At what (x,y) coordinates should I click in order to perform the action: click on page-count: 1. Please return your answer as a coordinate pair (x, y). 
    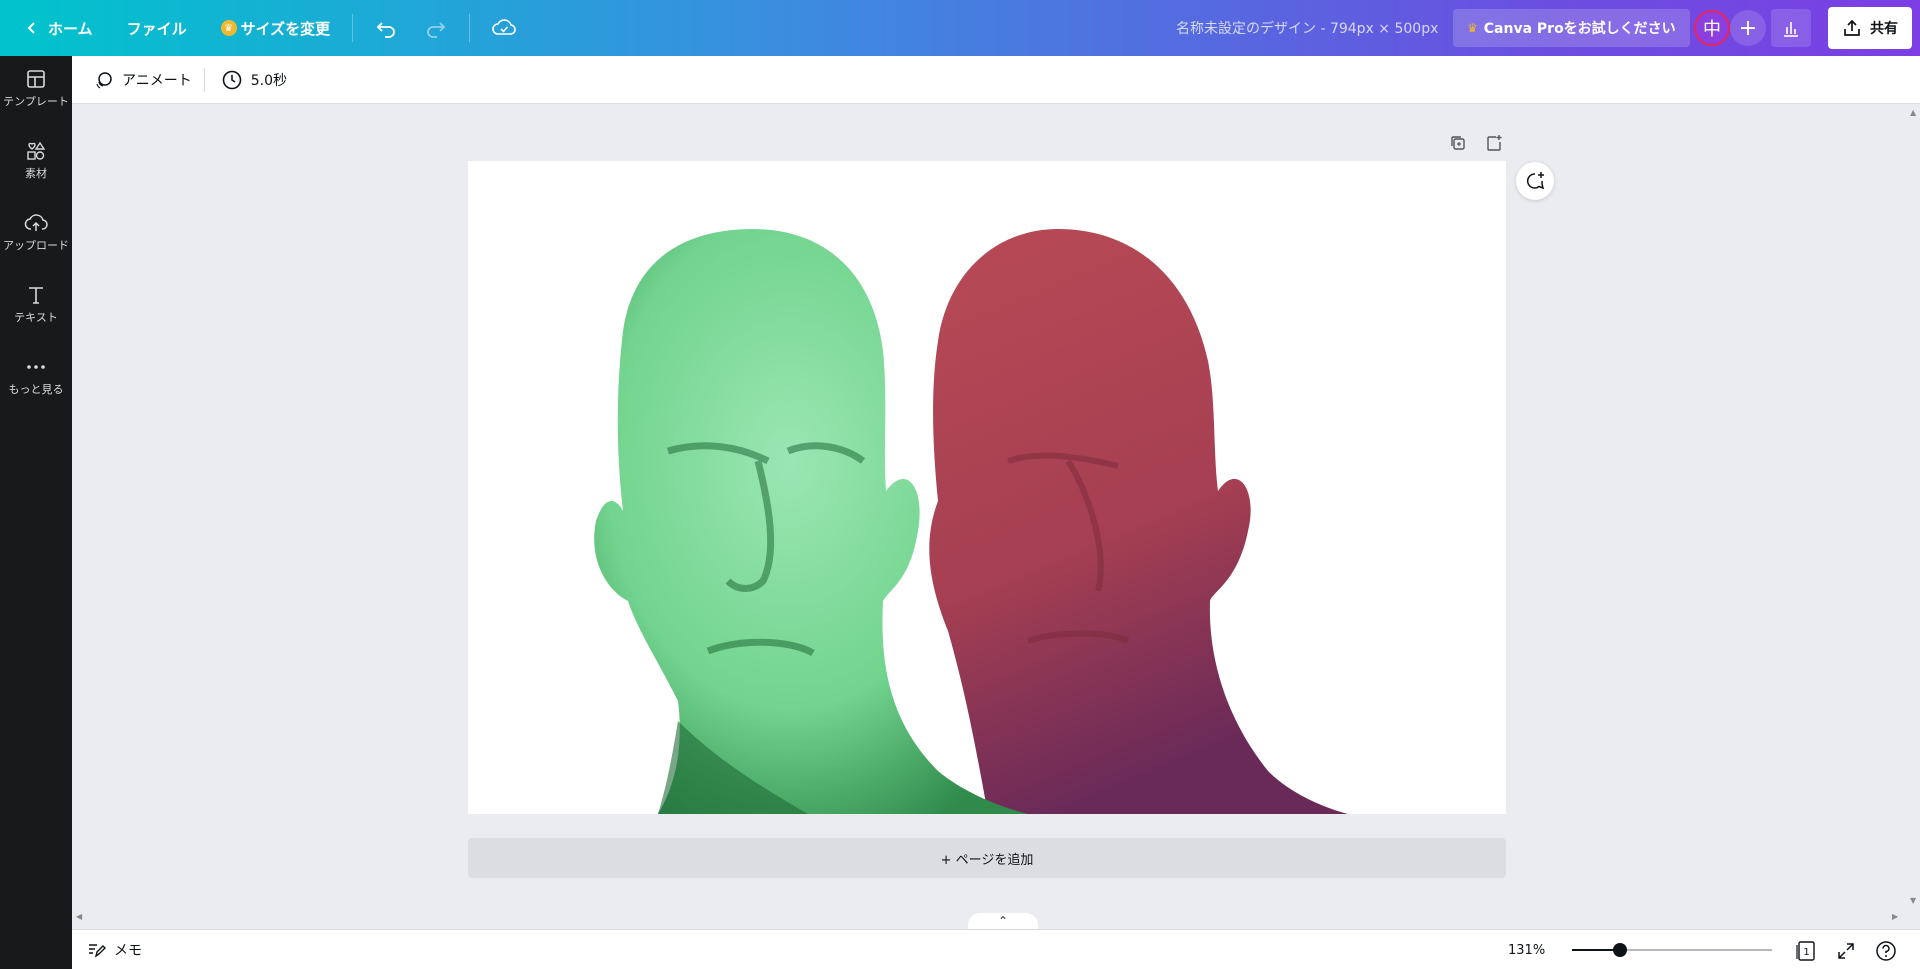
    Looking at the image, I should click on (1806, 952).